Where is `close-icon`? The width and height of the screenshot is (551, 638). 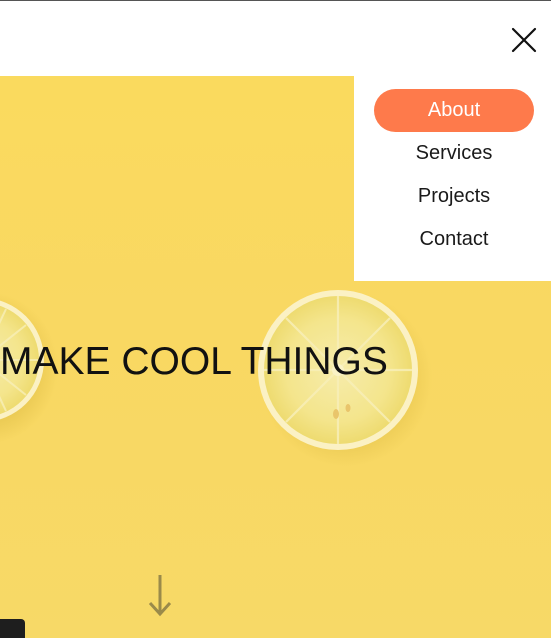
close-icon is located at coordinates (524, 40).